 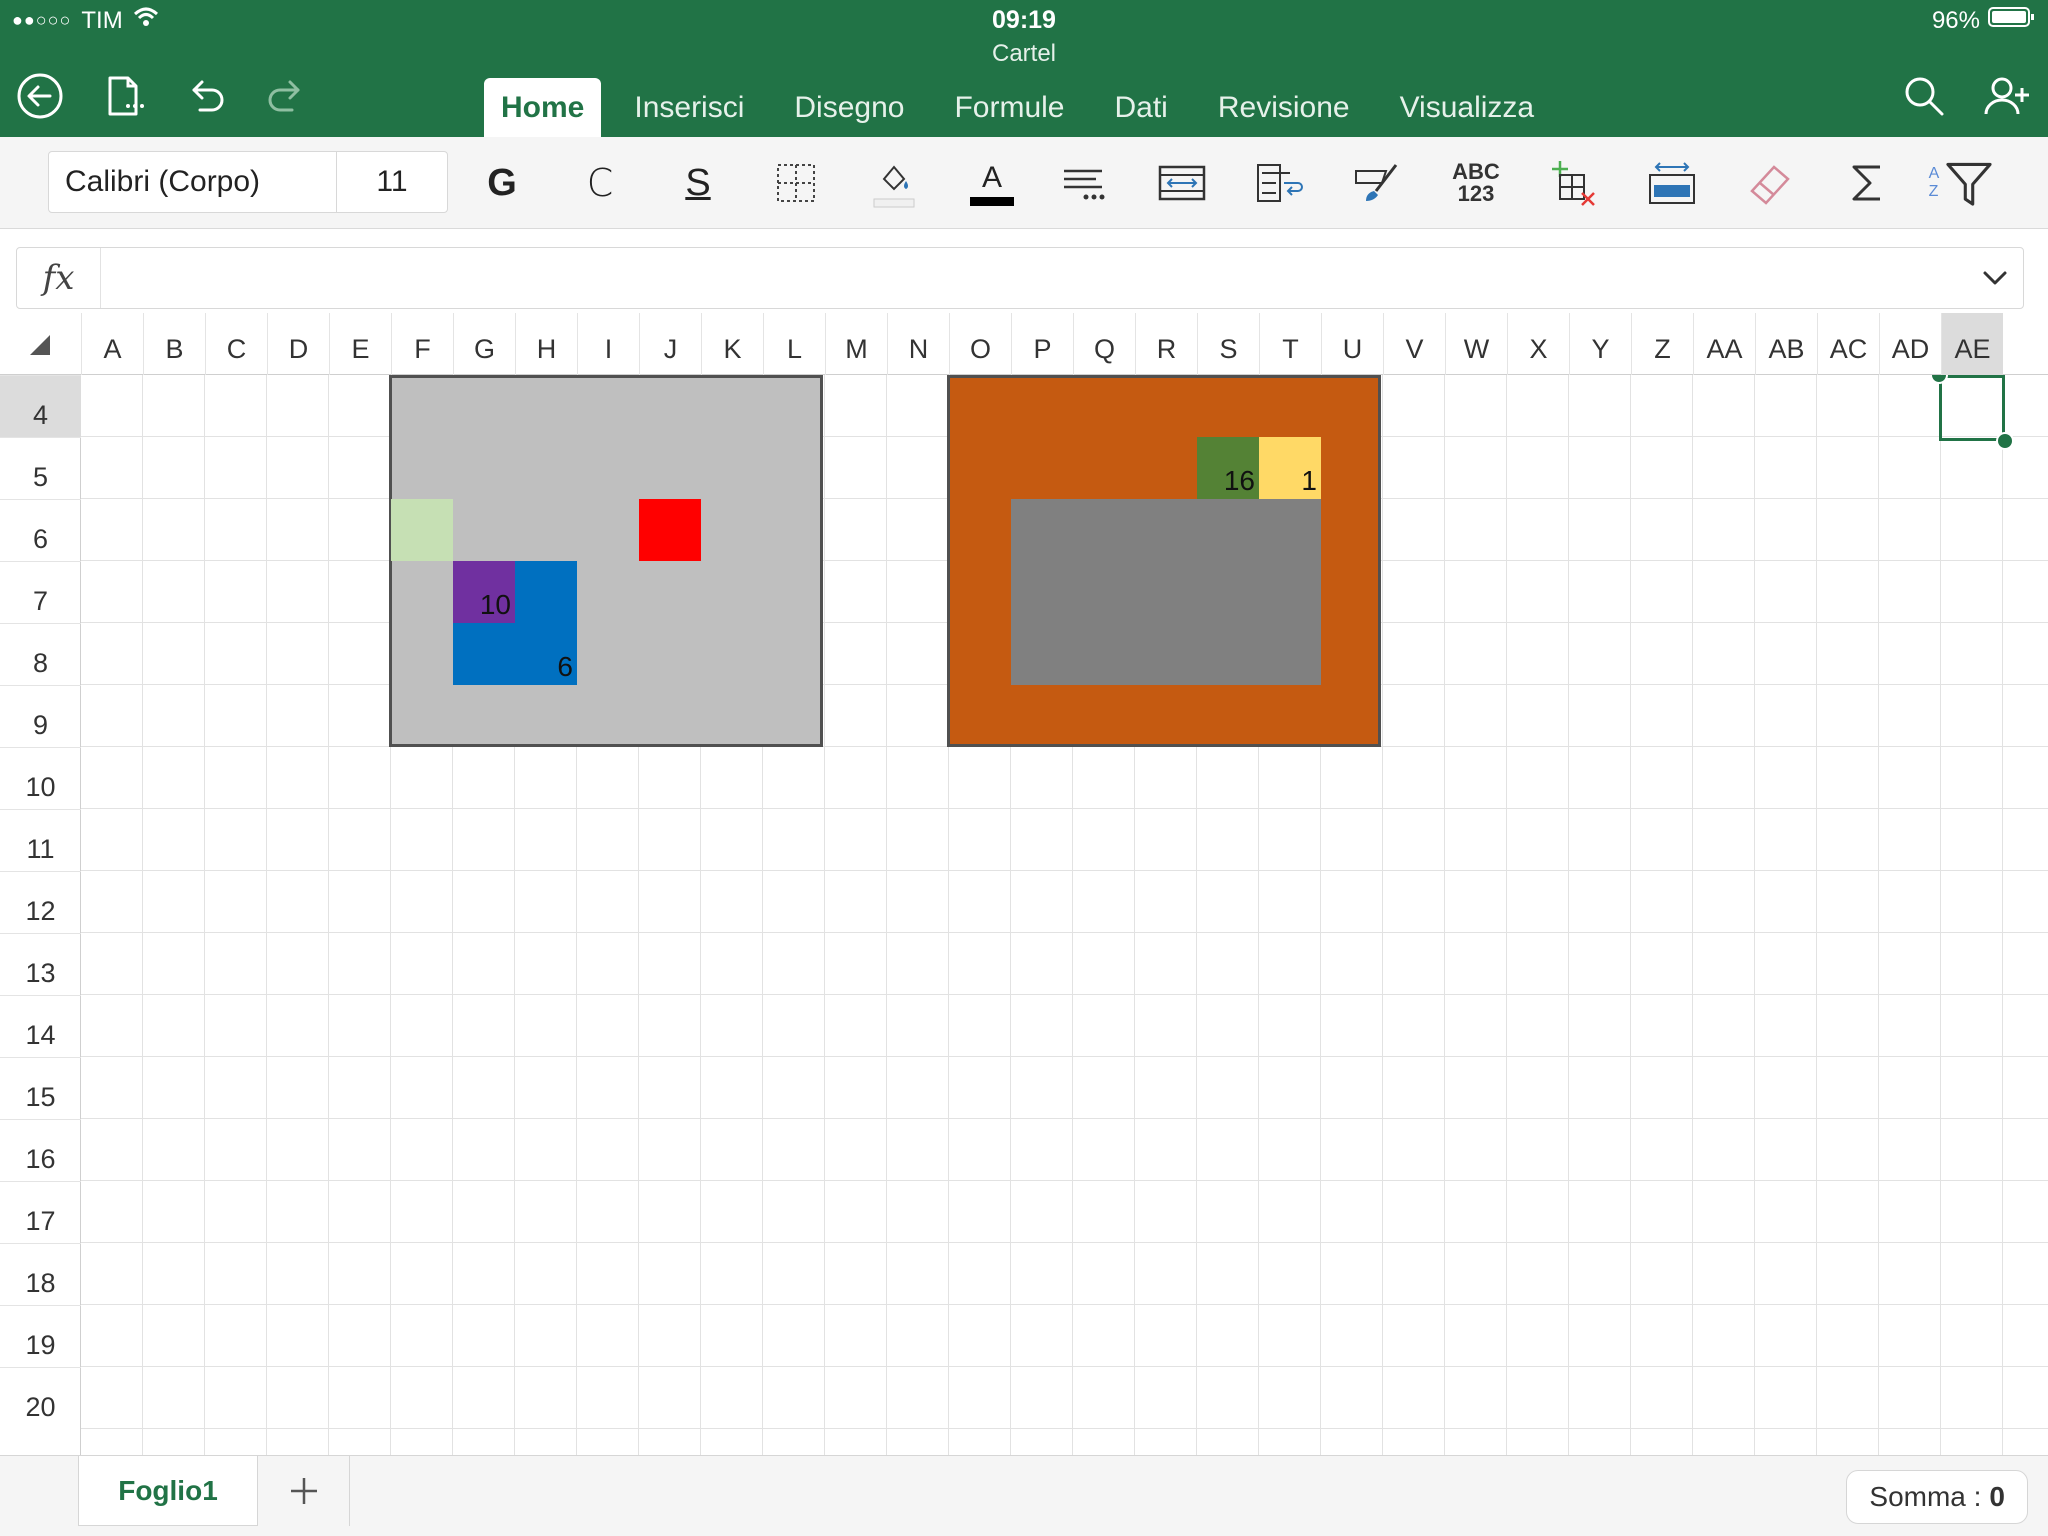 What do you see at coordinates (40, 1274) in the screenshot?
I see `row-header-18: 18` at bounding box center [40, 1274].